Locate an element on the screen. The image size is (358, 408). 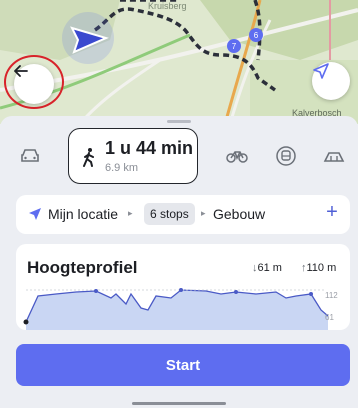
ascent-value: ↑110 m is located at coordinates (319, 268).